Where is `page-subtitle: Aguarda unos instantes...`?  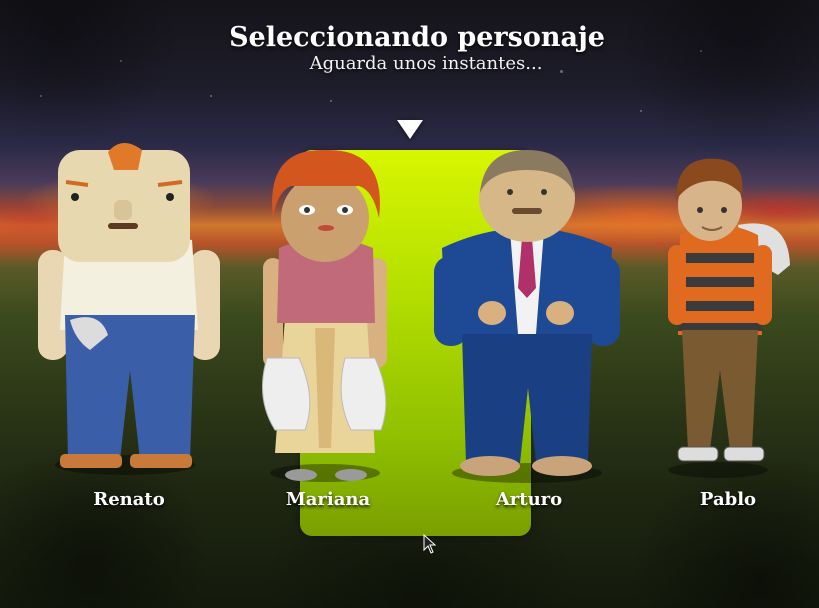 page-subtitle: Aguarda unos instantes... is located at coordinates (426, 63).